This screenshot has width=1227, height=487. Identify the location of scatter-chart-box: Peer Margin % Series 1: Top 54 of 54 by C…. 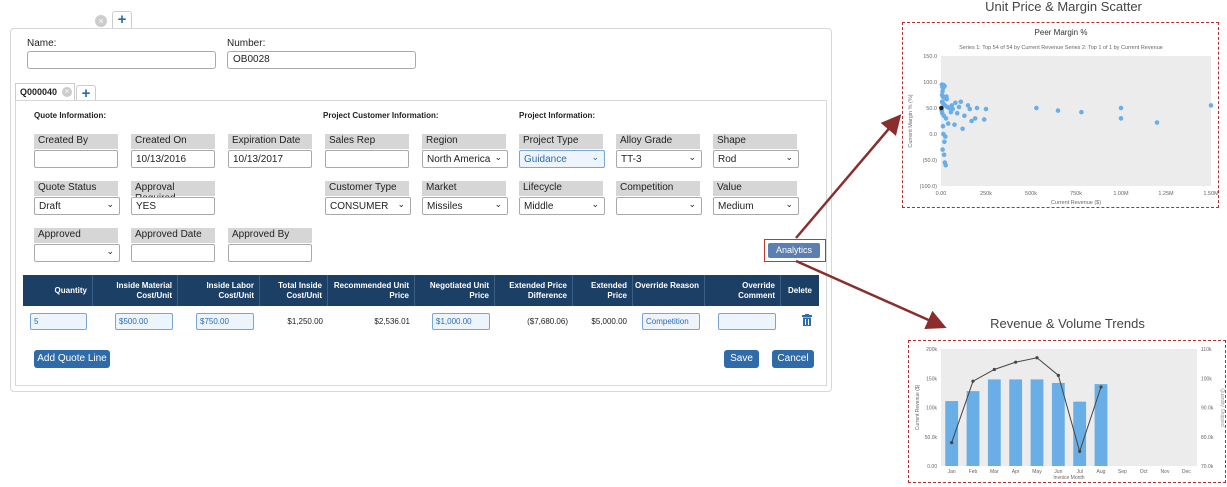
(1060, 115).